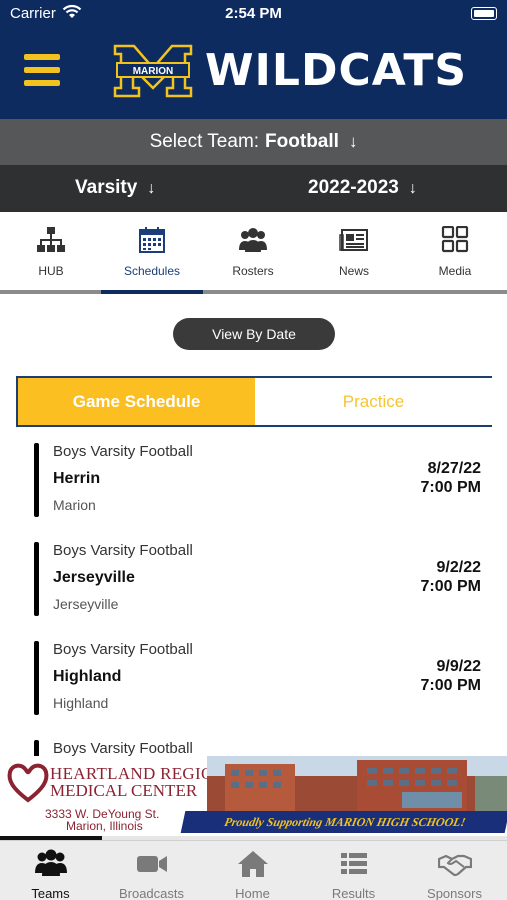  I want to click on season-dropdown: 2022-2023 ↓, so click(362, 188).